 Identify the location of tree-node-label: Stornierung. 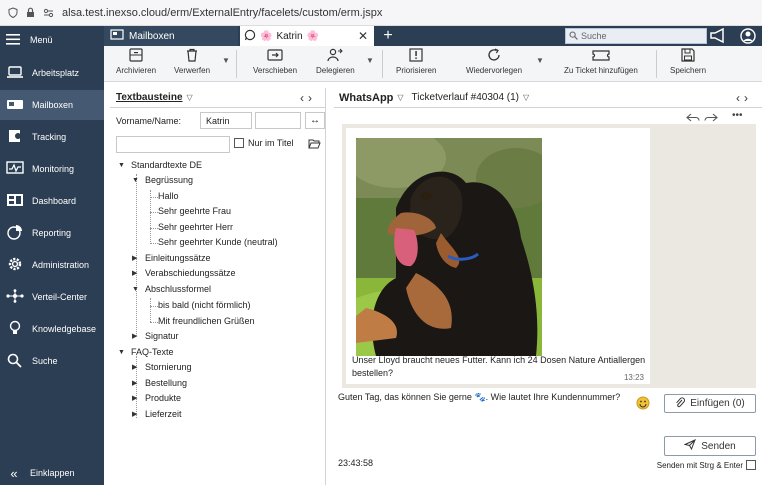
(168, 367).